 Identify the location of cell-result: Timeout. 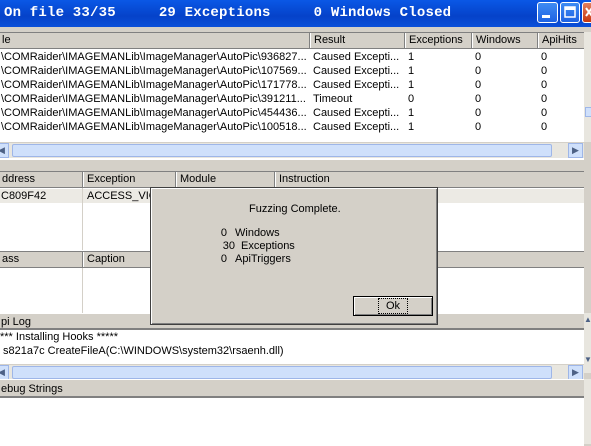
(333, 99).